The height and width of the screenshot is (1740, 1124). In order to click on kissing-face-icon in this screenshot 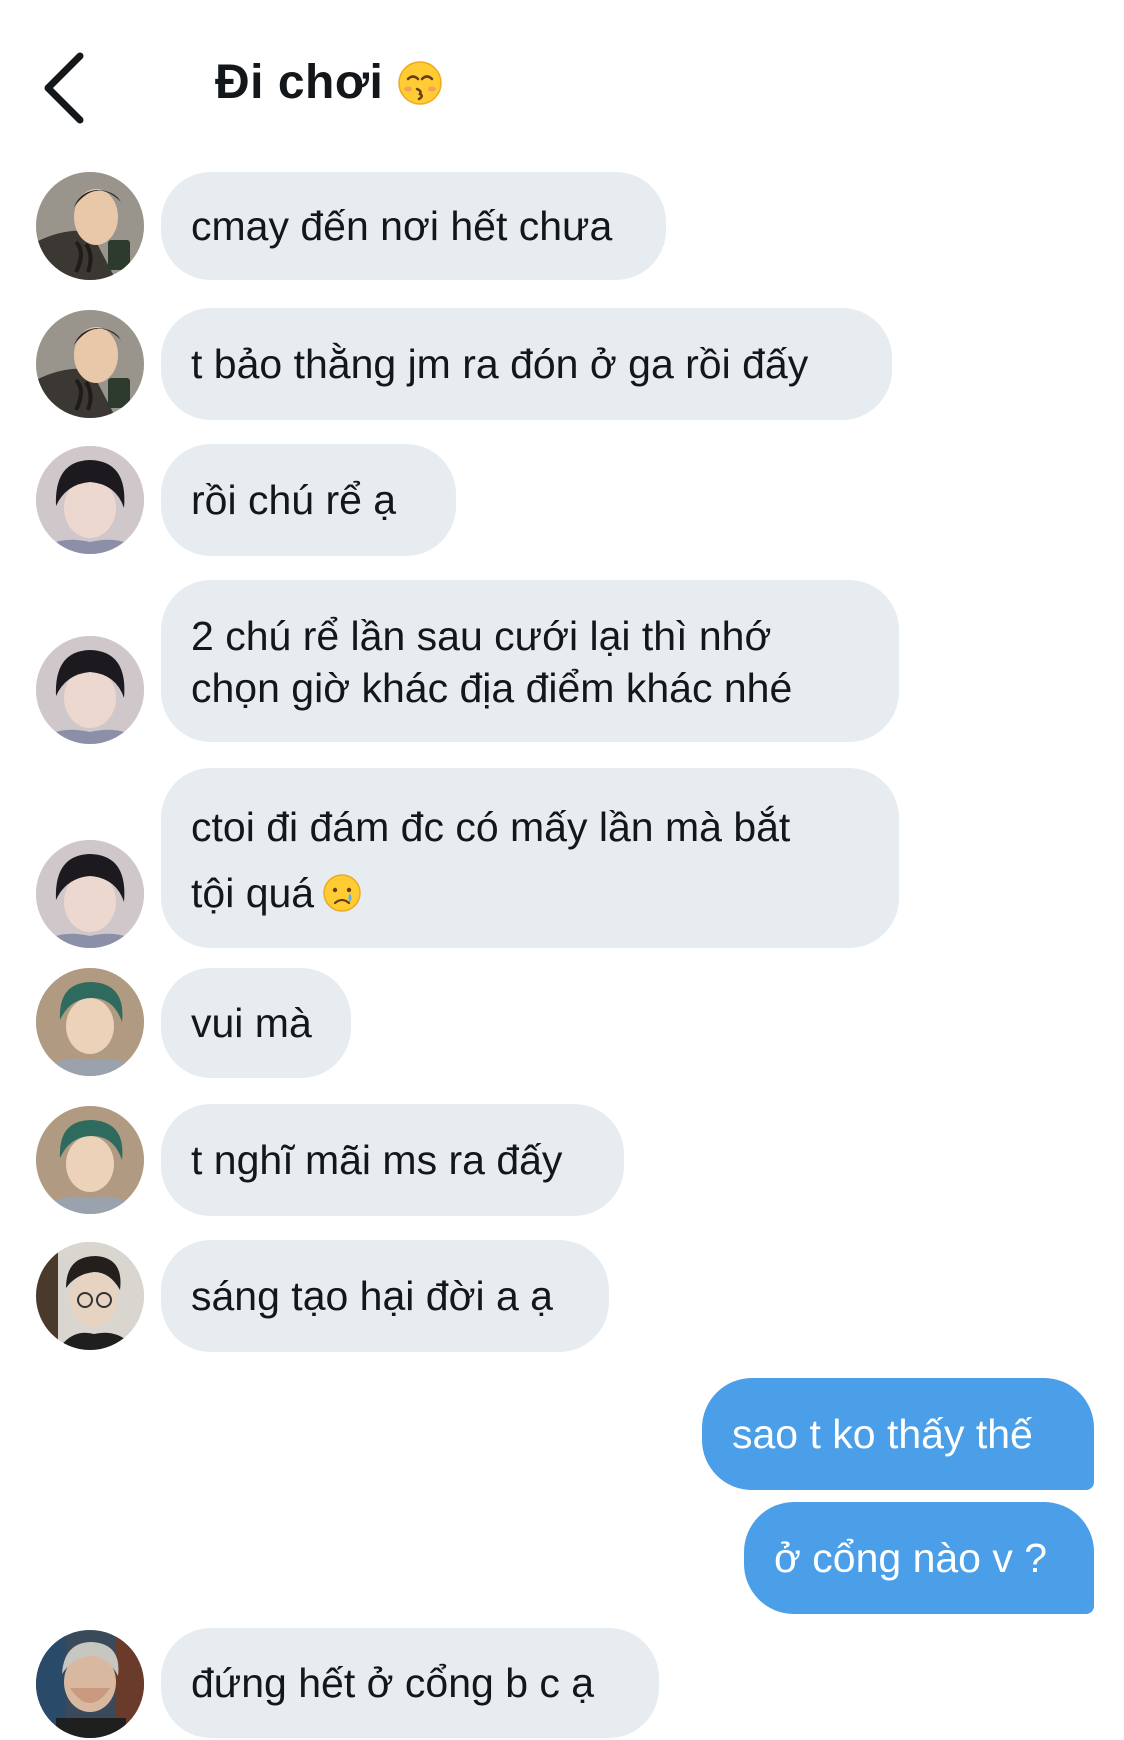, I will do `click(420, 82)`.